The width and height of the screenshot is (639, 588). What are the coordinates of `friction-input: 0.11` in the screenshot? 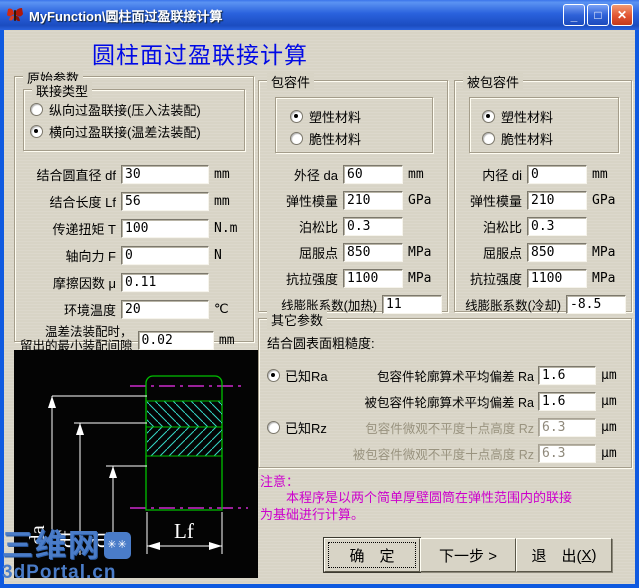 It's located at (165, 282).